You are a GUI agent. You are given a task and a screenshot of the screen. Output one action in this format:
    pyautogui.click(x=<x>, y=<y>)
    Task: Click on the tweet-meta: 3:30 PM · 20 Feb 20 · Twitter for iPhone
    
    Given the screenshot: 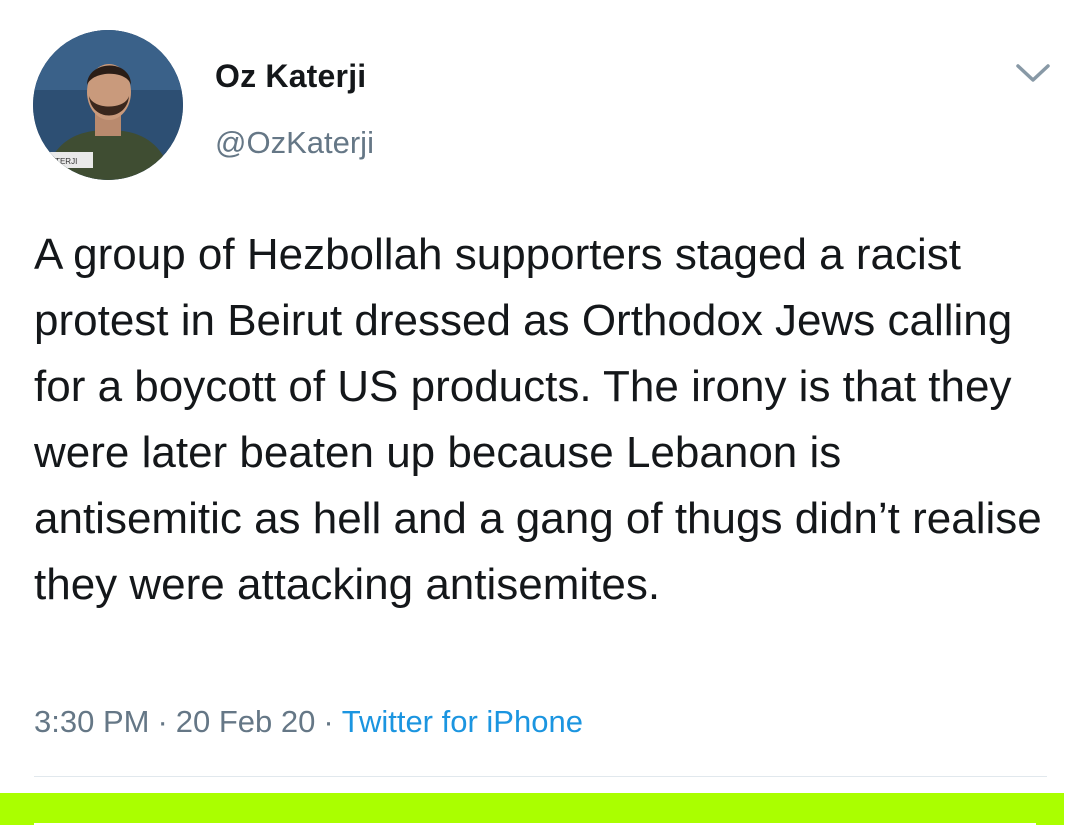 What is the action you would take?
    pyautogui.click(x=308, y=722)
    